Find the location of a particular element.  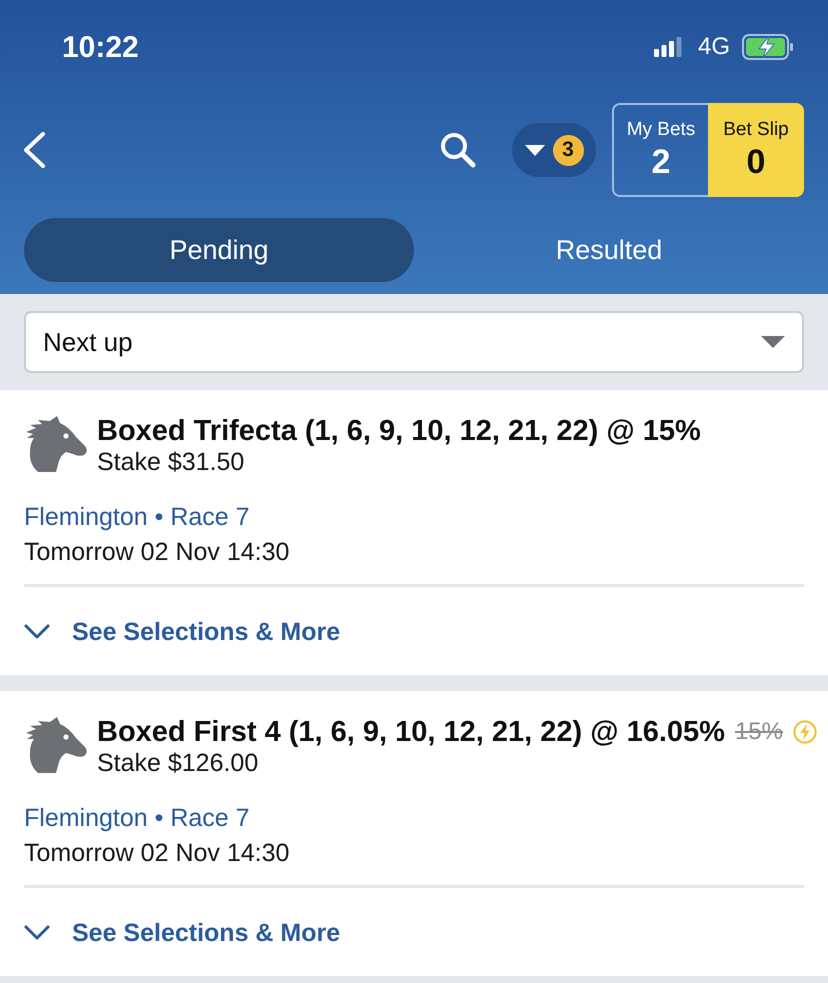

bet-title: Boxed First 4 (1, 6, 9, 10, 12, 21, 22) @ 16.05% is located at coordinates (411, 732).